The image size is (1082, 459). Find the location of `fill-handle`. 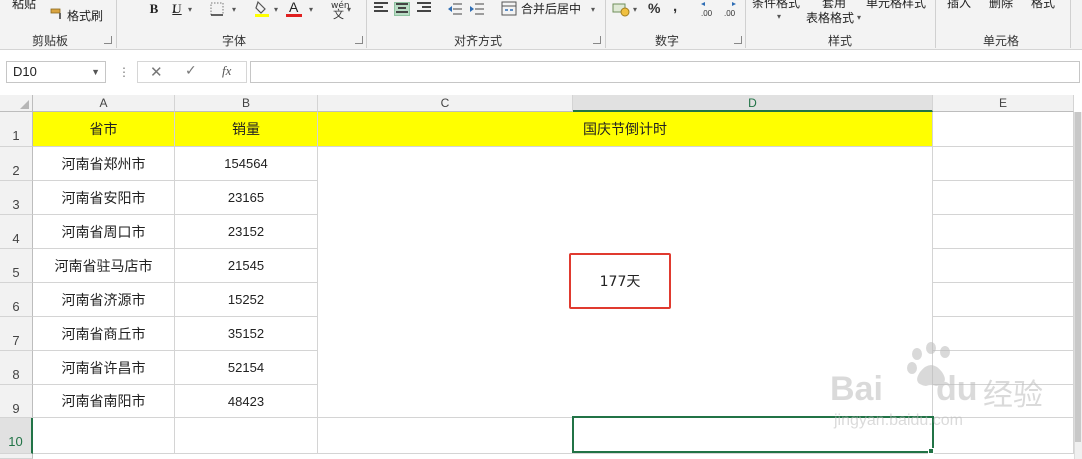

fill-handle is located at coordinates (931, 451).